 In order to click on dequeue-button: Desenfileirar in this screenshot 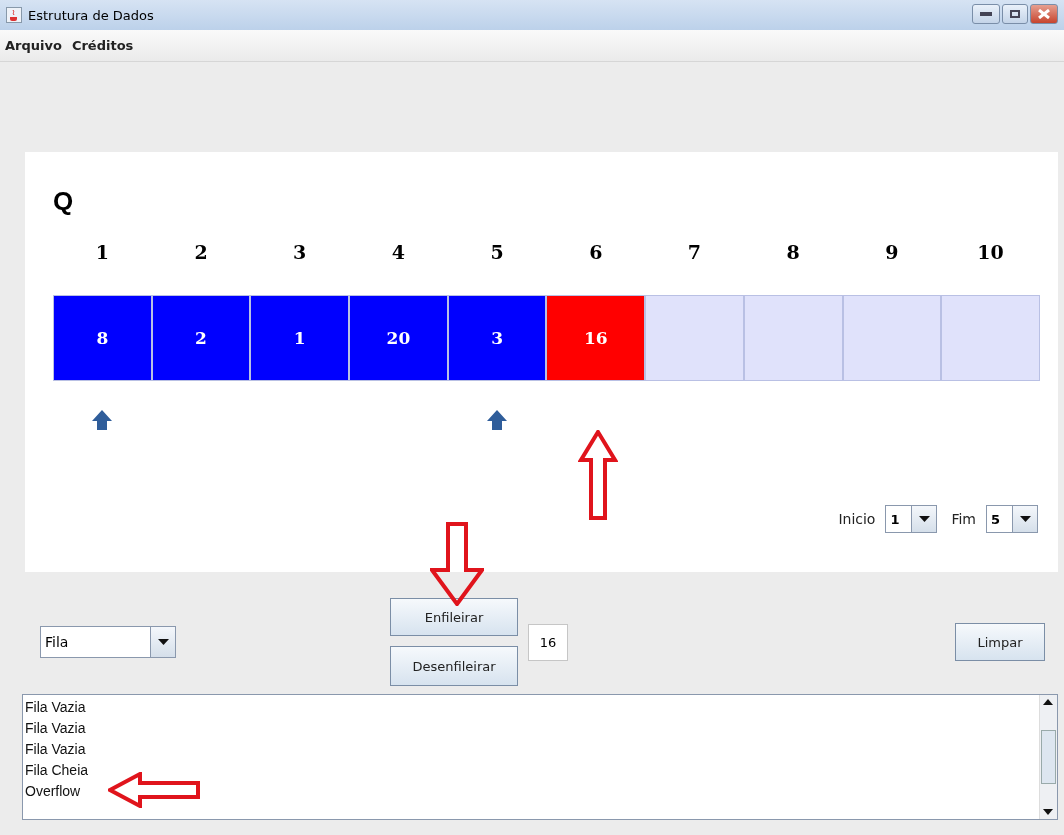, I will do `click(454, 666)`.